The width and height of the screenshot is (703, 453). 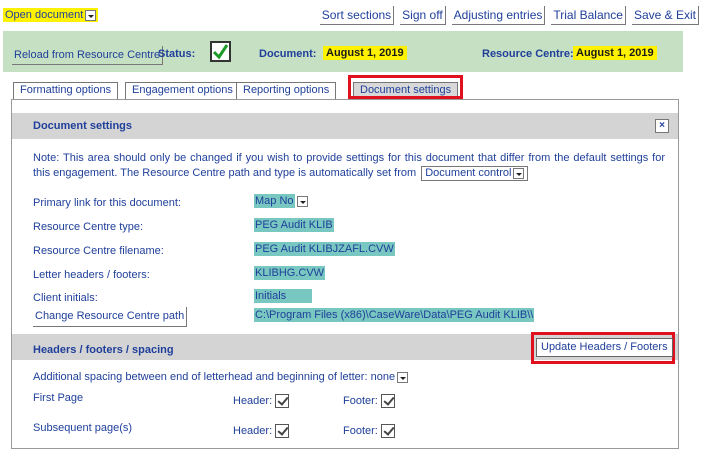 What do you see at coordinates (387, 431) in the screenshot?
I see `subsequent-footer-checkbox` at bounding box center [387, 431].